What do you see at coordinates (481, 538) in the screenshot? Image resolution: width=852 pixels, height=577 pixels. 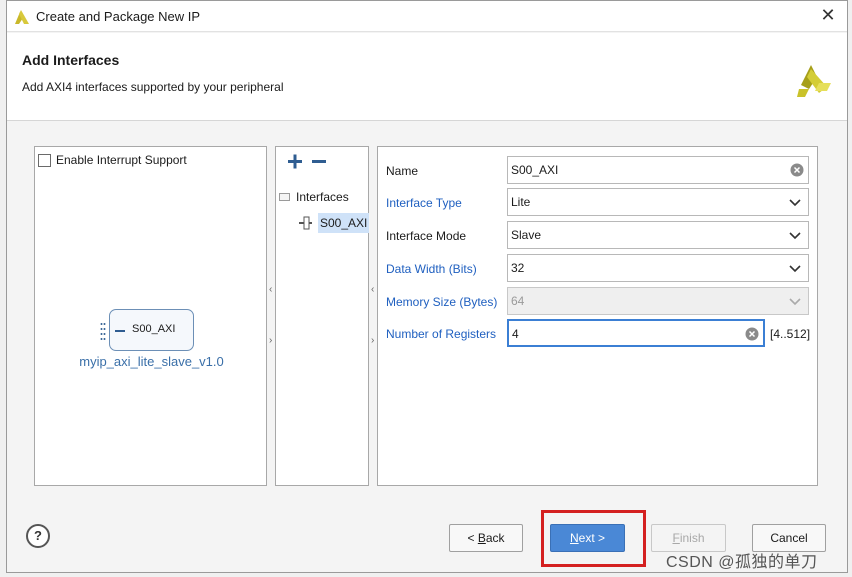 I see `back-mnemonic: B` at bounding box center [481, 538].